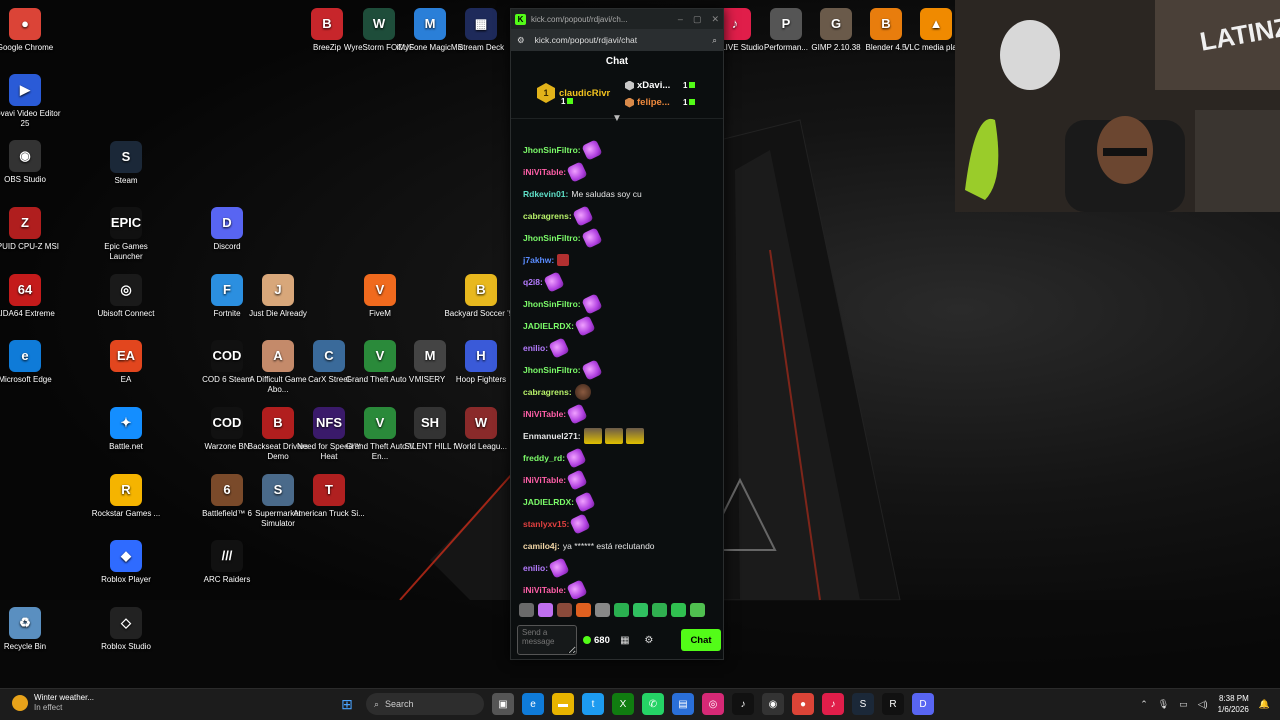  Describe the element at coordinates (126, 429) in the screenshot. I see `desktop-icon: ✦ Battle.net` at that location.